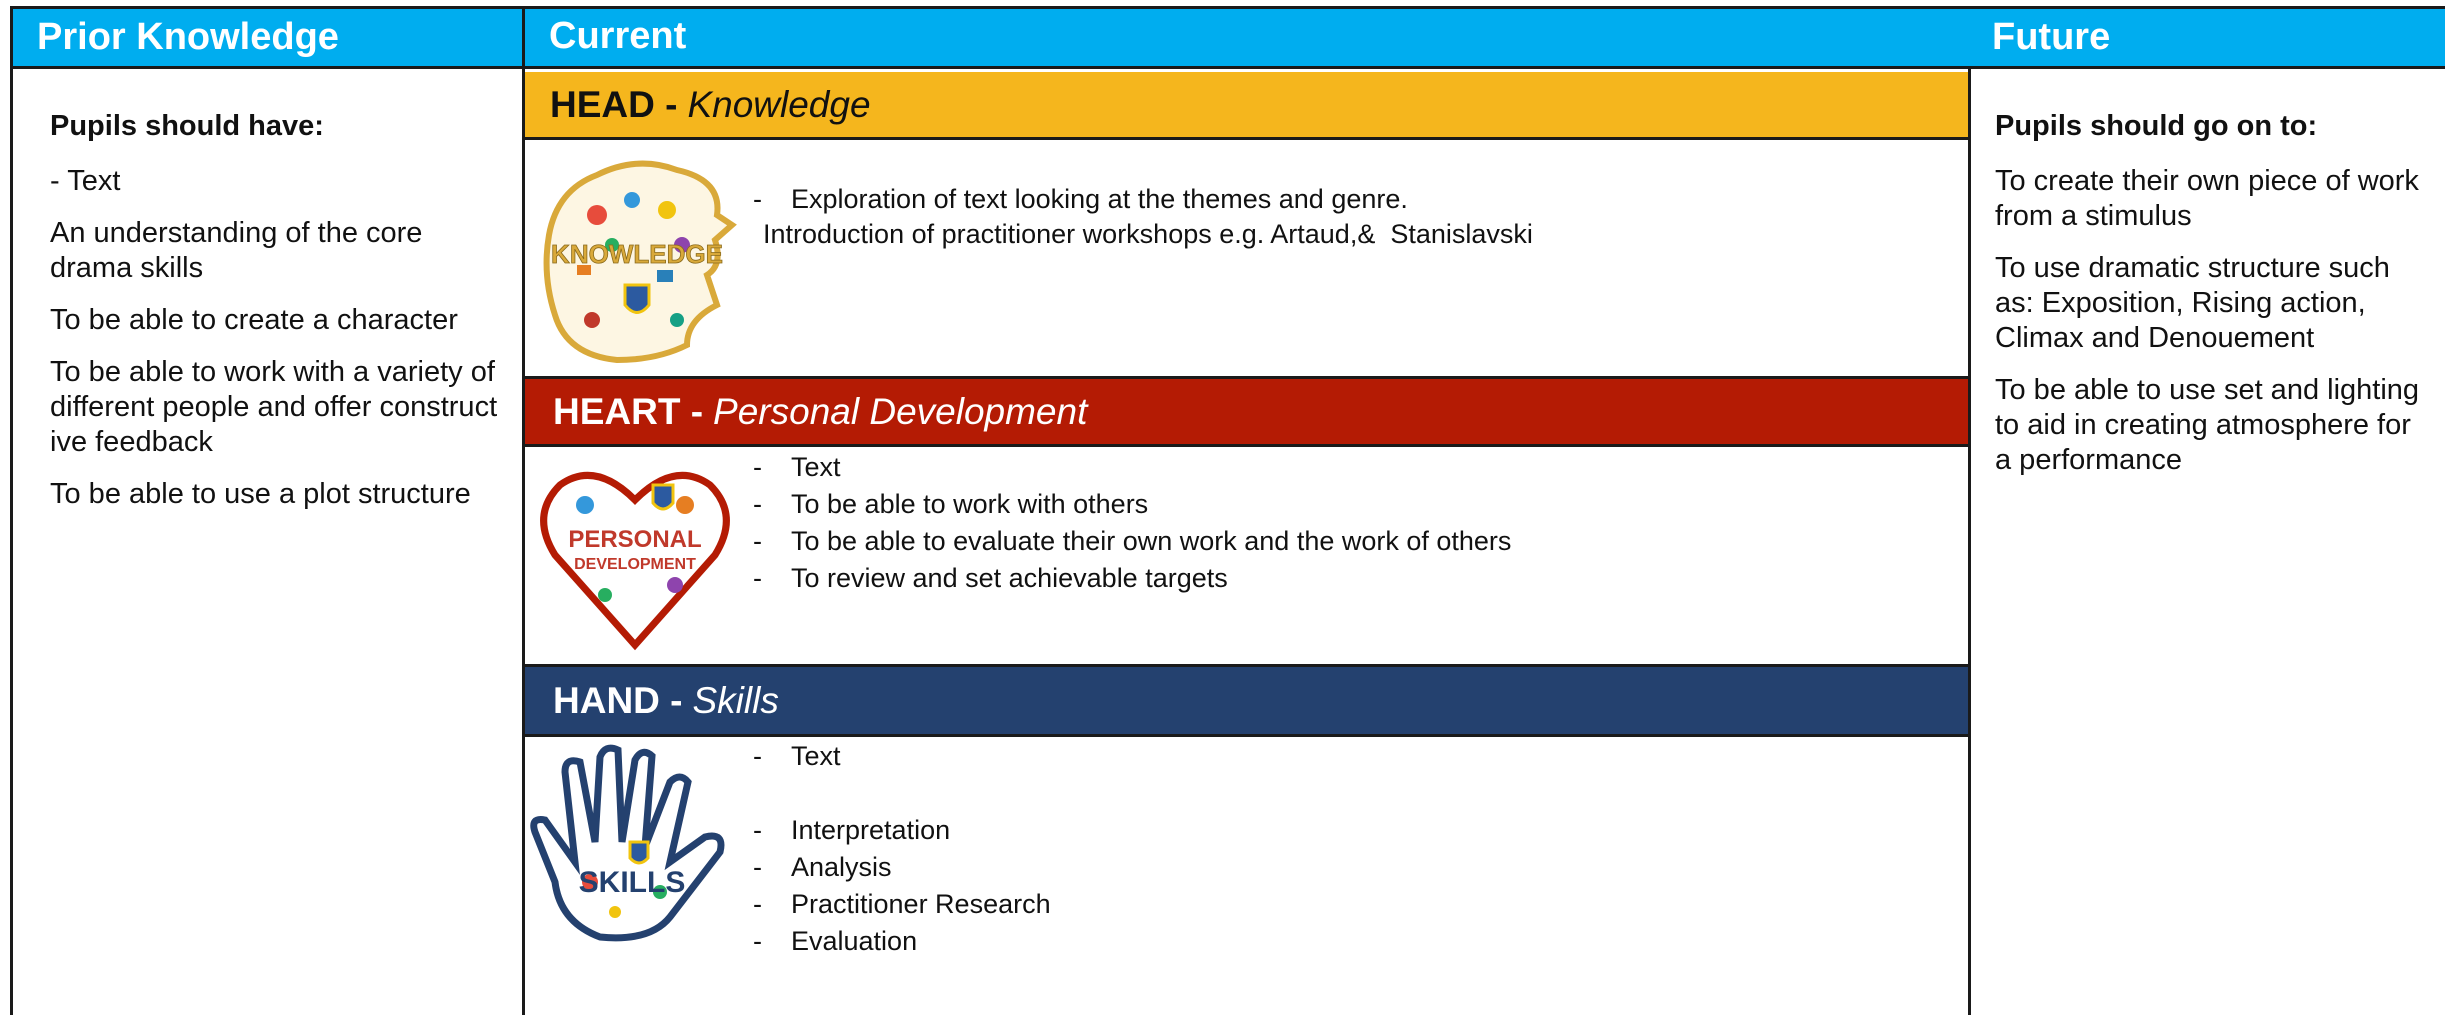  Describe the element at coordinates (85, 181) in the screenshot. I see `prior-item: - Text` at that location.